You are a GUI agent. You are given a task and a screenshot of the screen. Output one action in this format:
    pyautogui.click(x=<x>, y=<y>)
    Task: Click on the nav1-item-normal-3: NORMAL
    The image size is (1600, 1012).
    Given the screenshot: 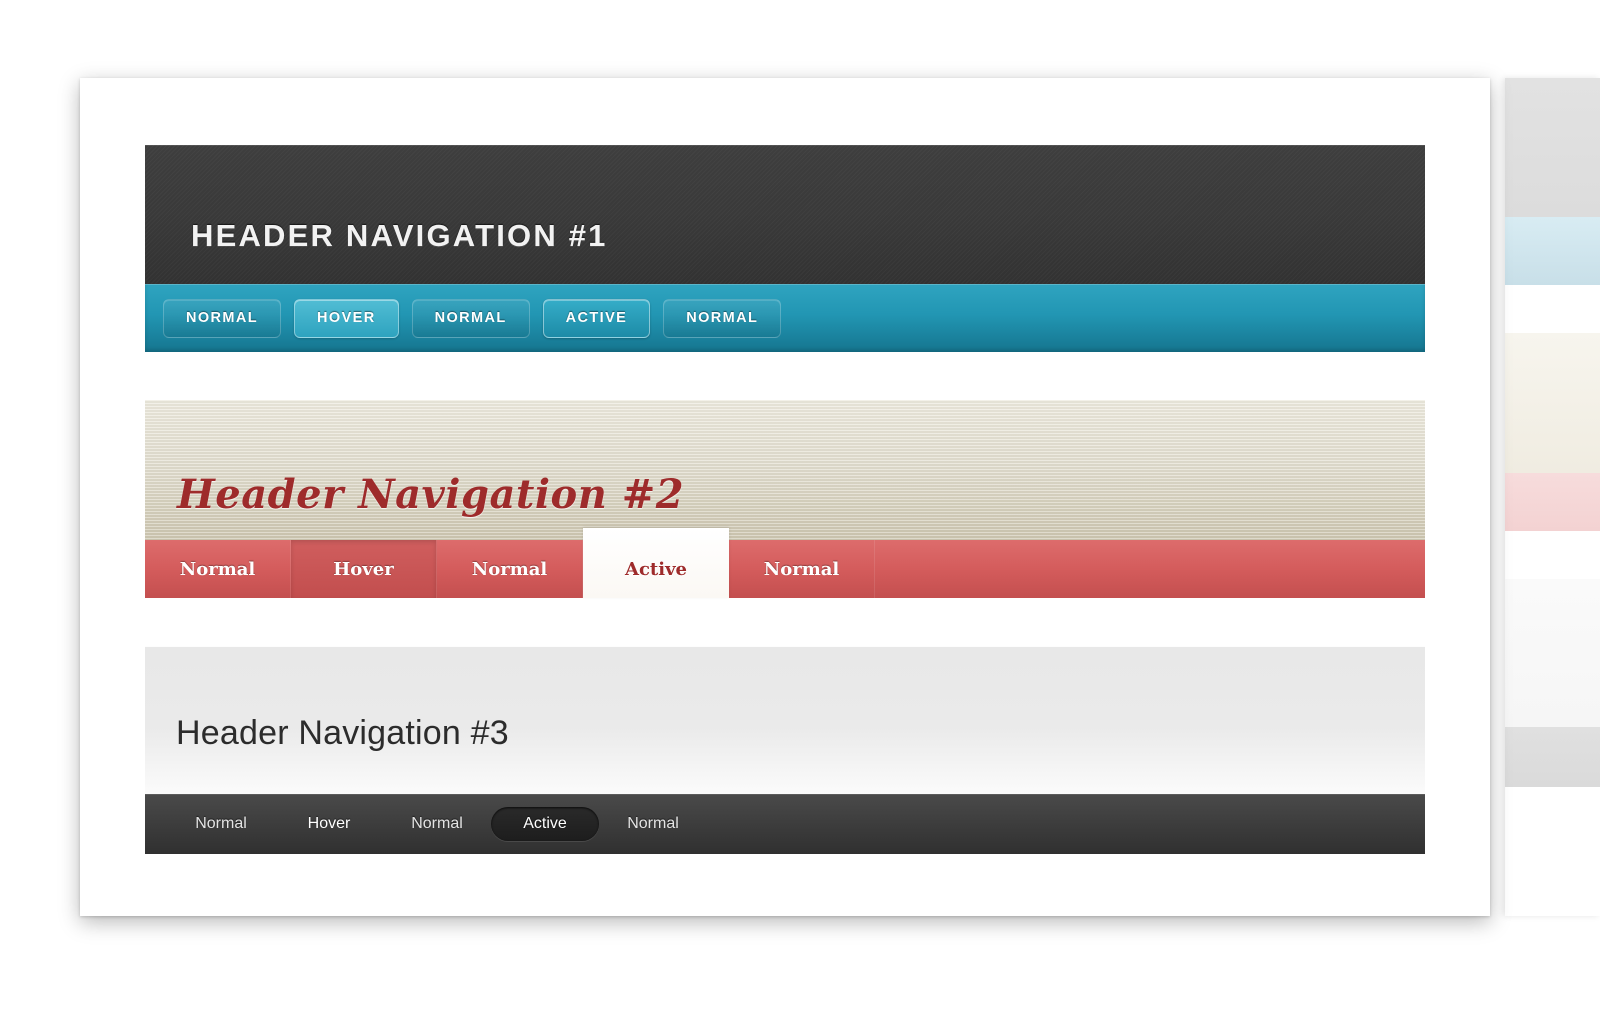 What is the action you would take?
    pyautogui.click(x=722, y=318)
    